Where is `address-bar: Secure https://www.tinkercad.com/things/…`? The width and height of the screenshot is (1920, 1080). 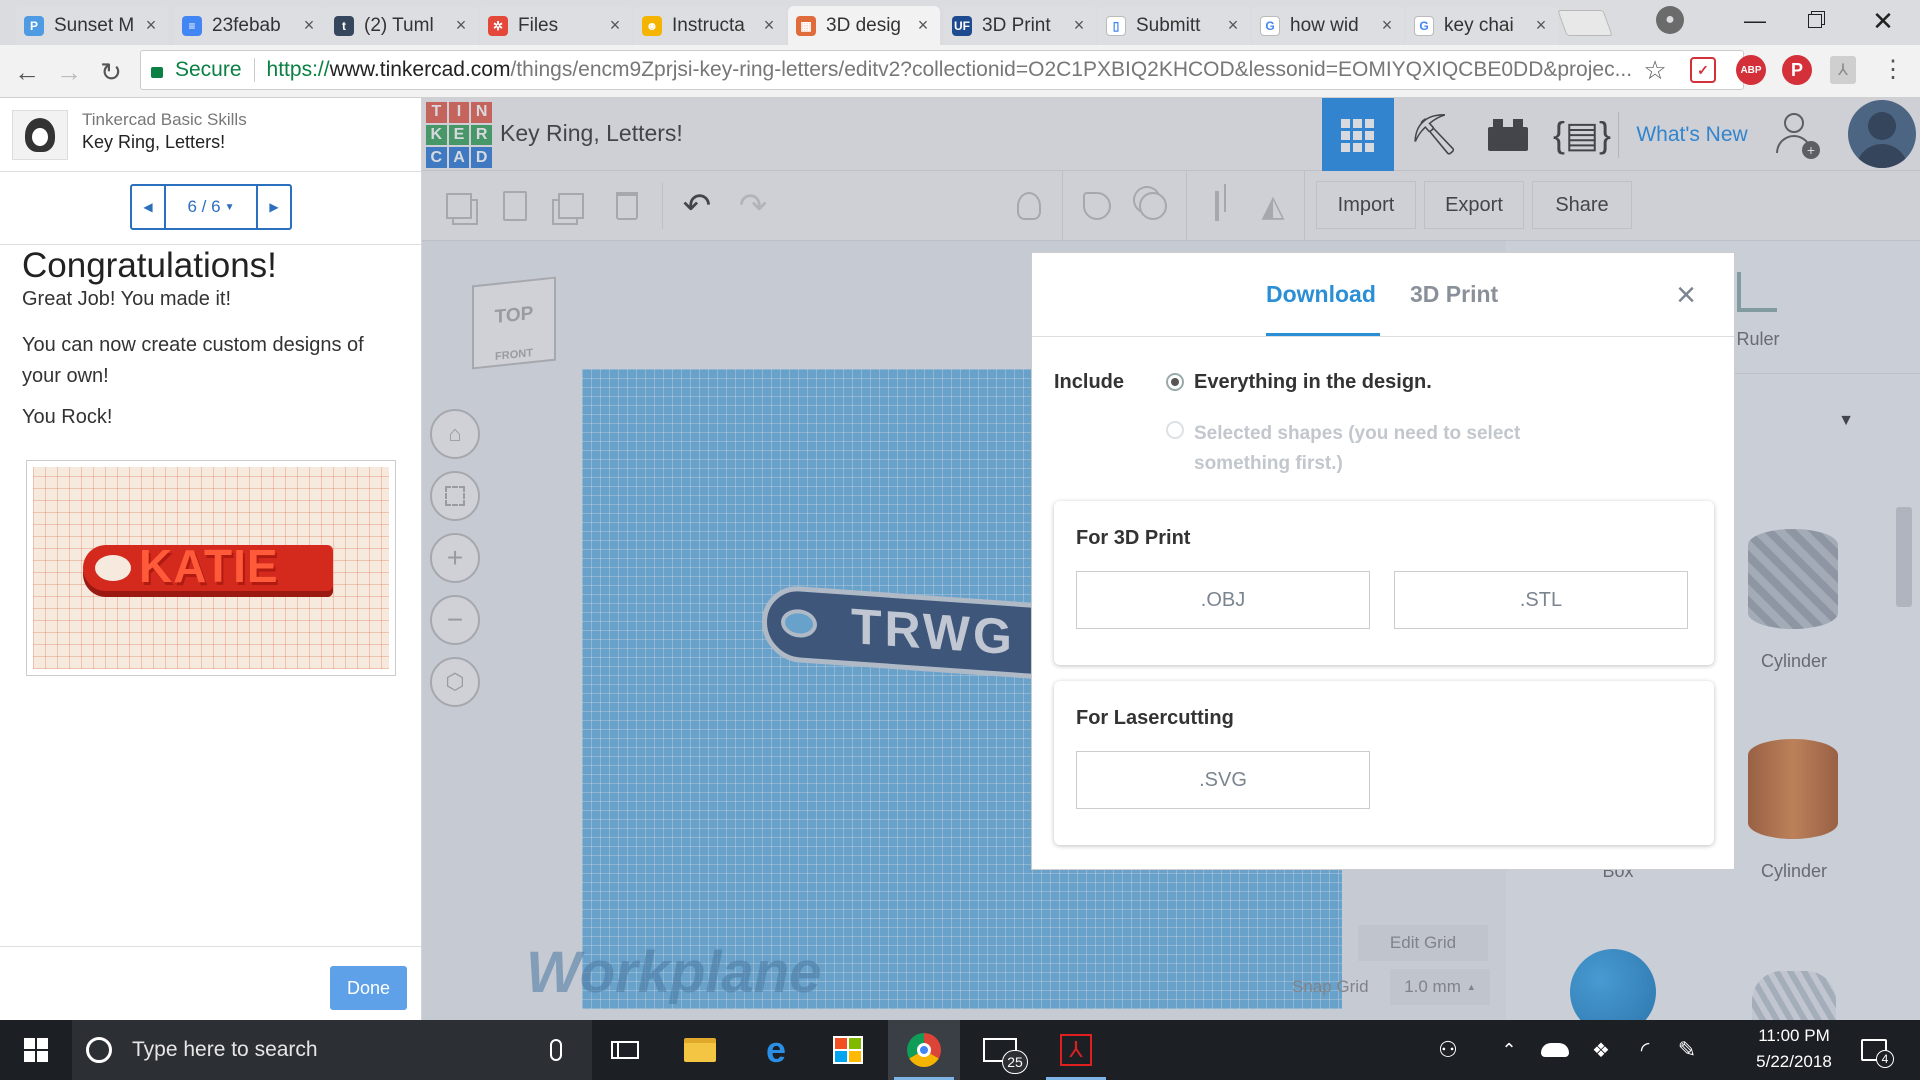
address-bar: Secure https://www.tinkercad.com/things/… is located at coordinates (942, 70).